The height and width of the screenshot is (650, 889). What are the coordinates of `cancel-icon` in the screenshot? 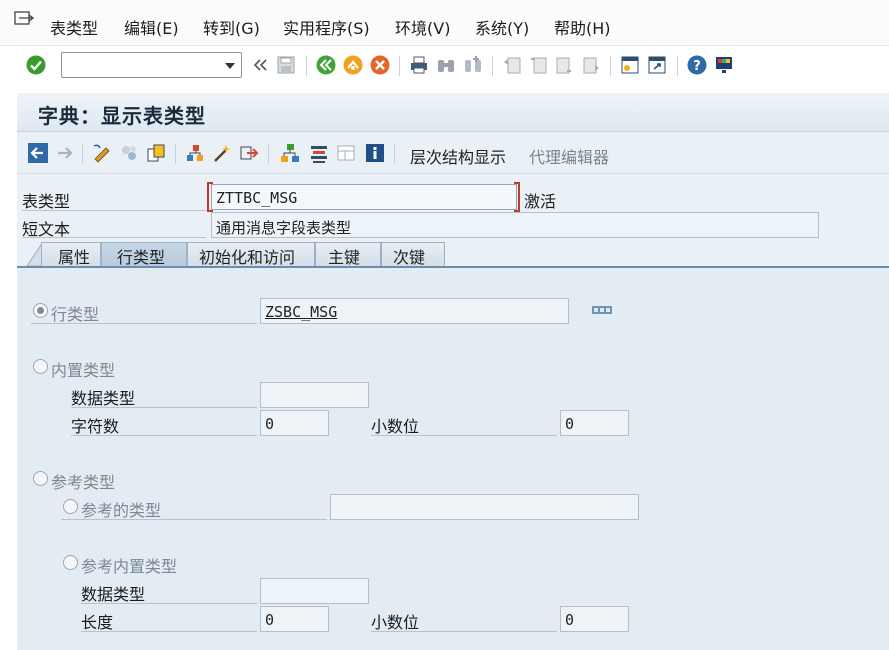 It's located at (380, 65).